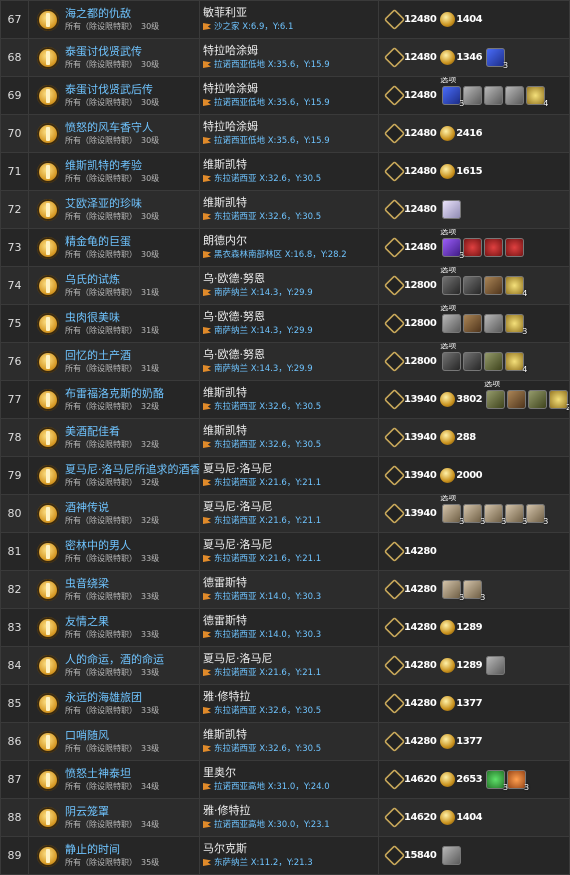 This screenshot has height=875, width=570. I want to click on npc-location-link: 拉诺西亚高地 X:31.0，Y:24.0, so click(290, 787).